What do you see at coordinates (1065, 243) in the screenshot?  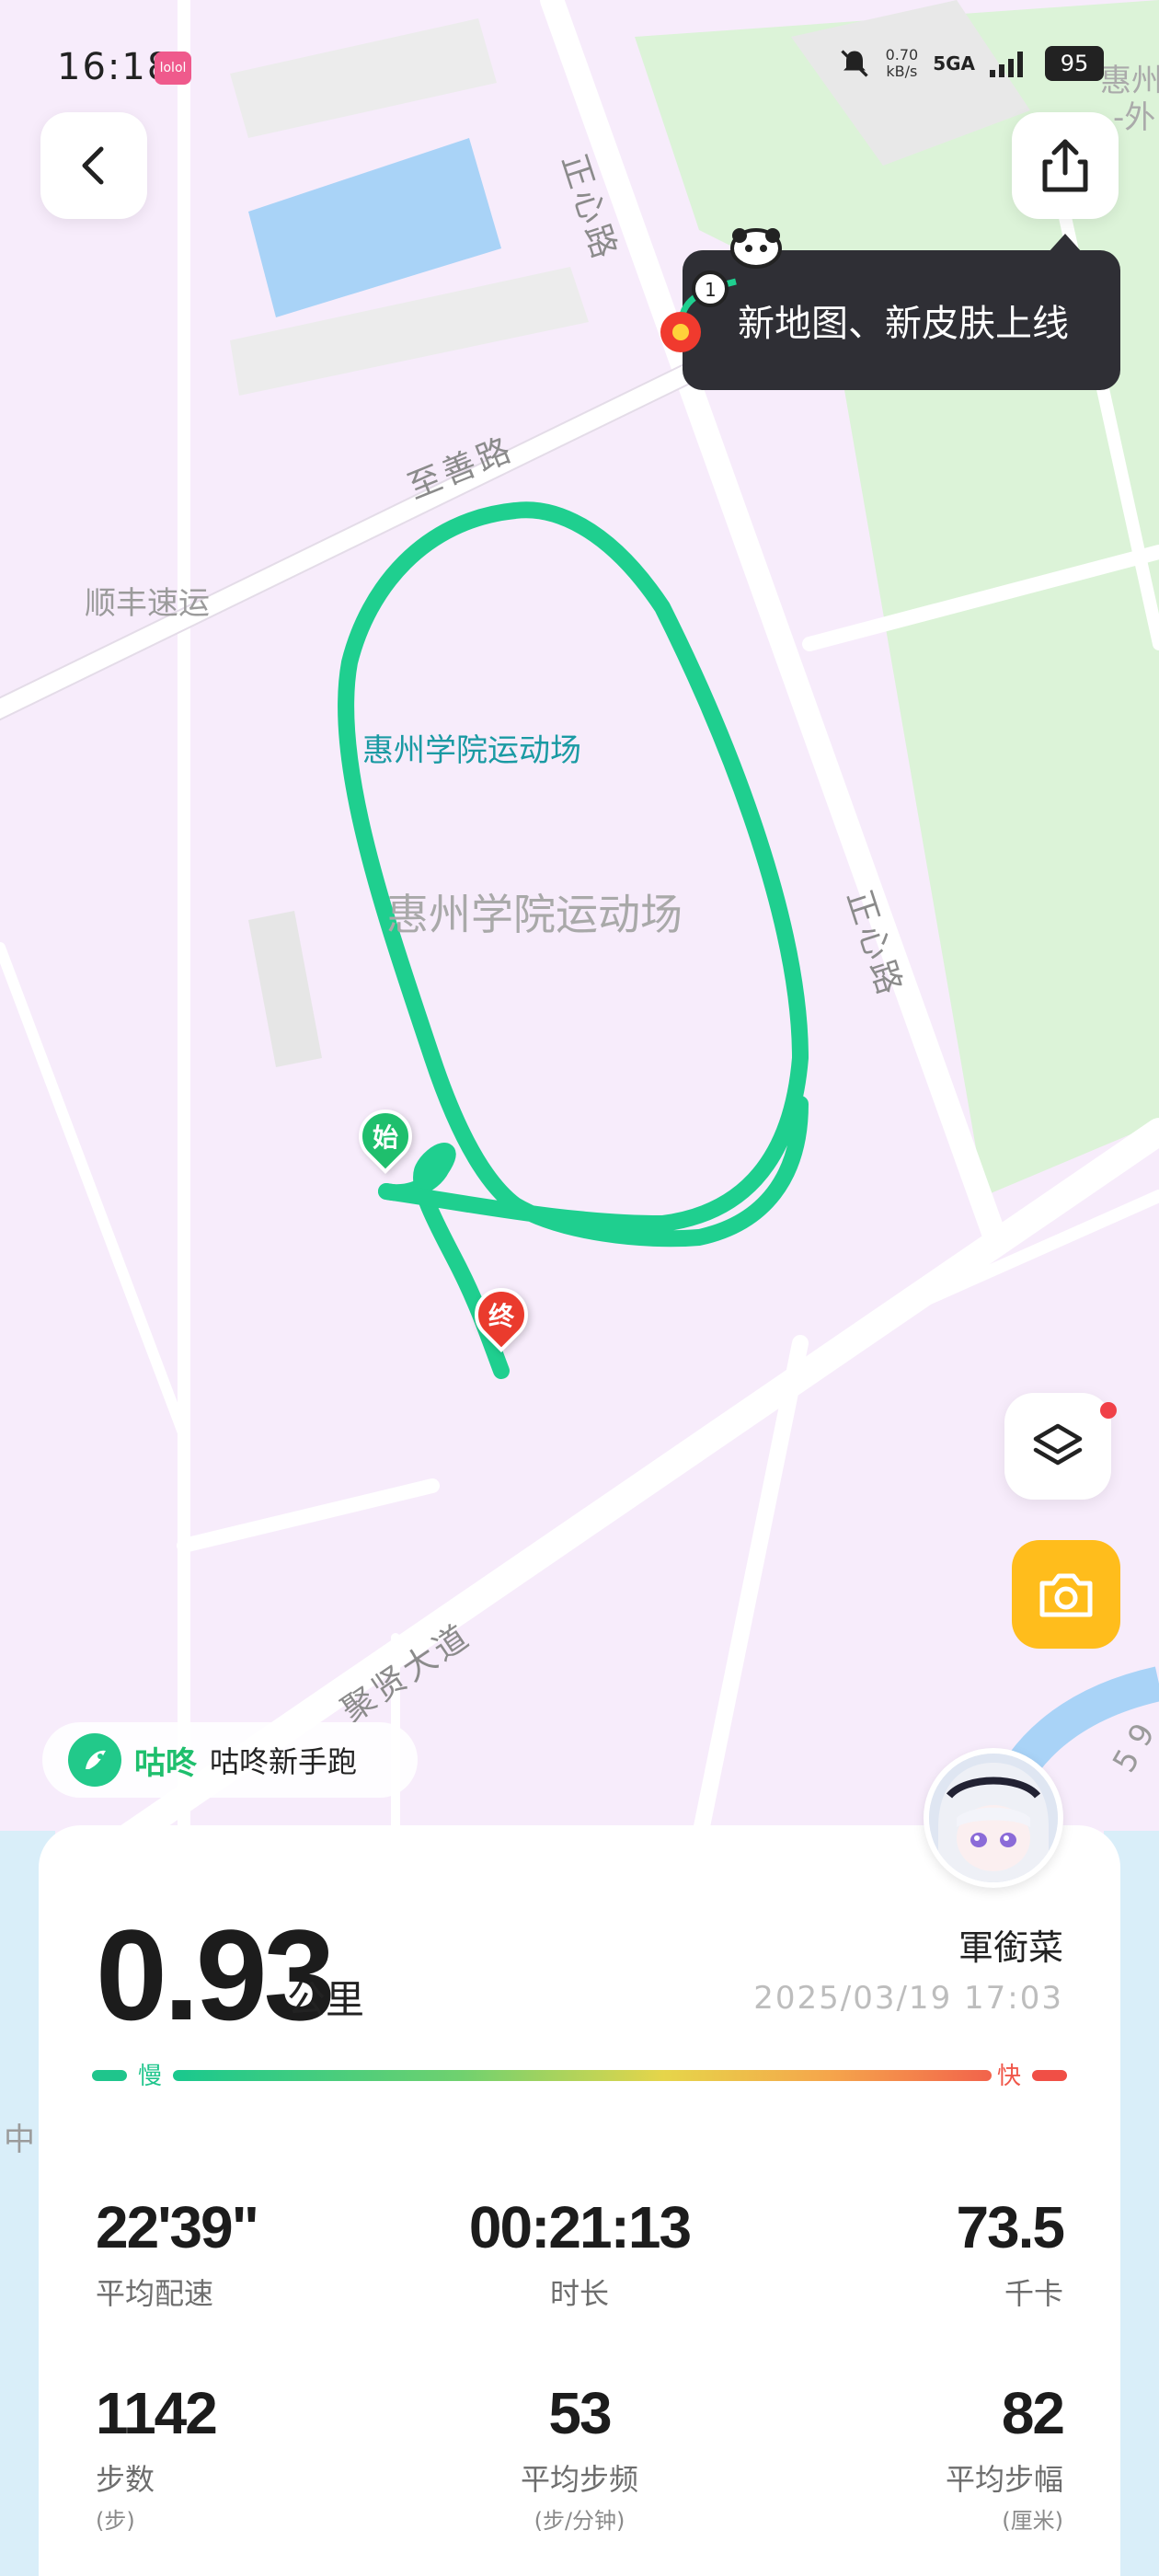 I see `tooltip-arrow` at bounding box center [1065, 243].